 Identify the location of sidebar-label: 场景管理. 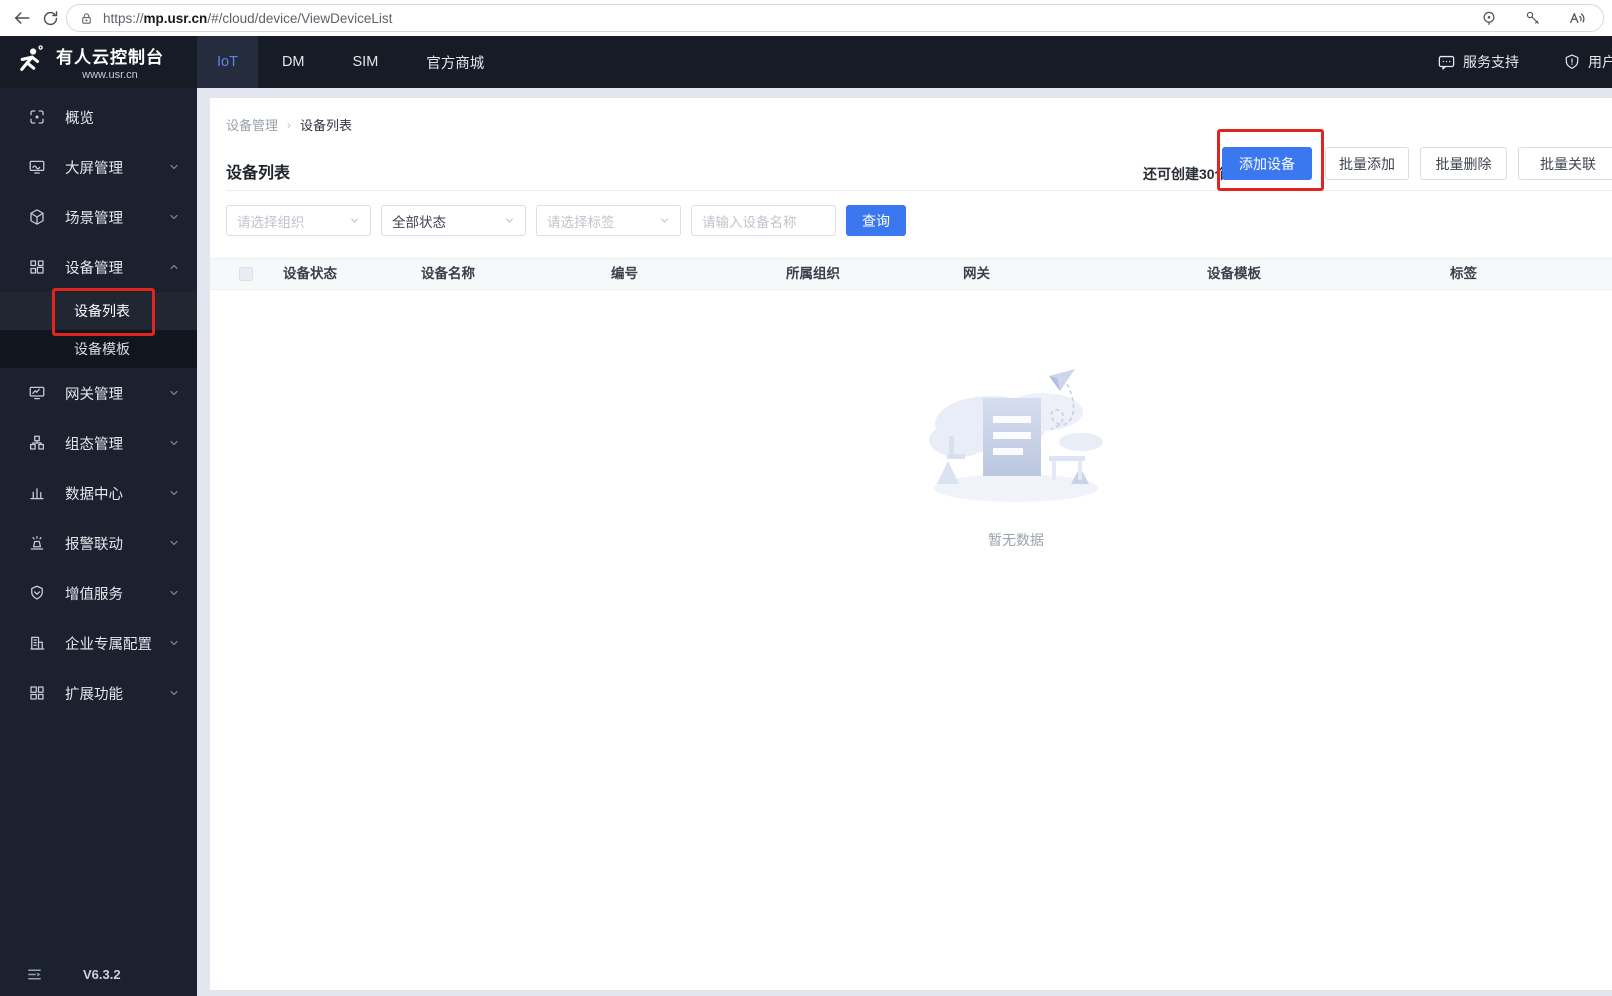
(94, 218).